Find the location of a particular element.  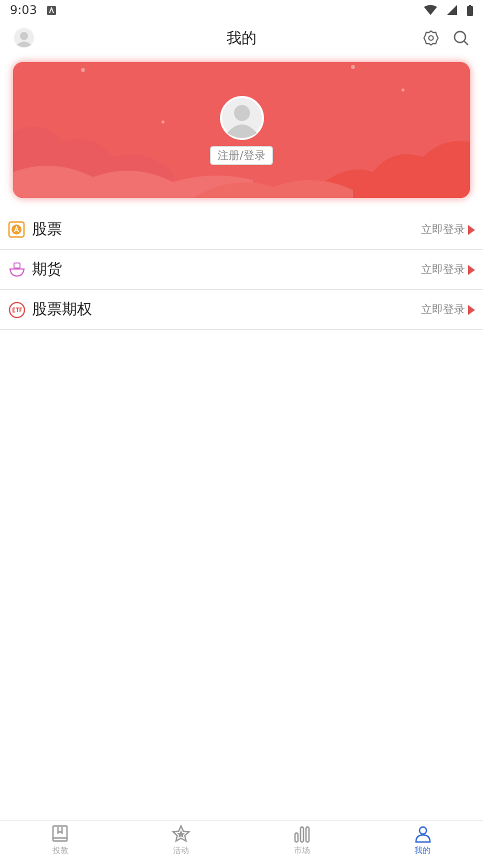

status-time: 9:03 is located at coordinates (23, 10).